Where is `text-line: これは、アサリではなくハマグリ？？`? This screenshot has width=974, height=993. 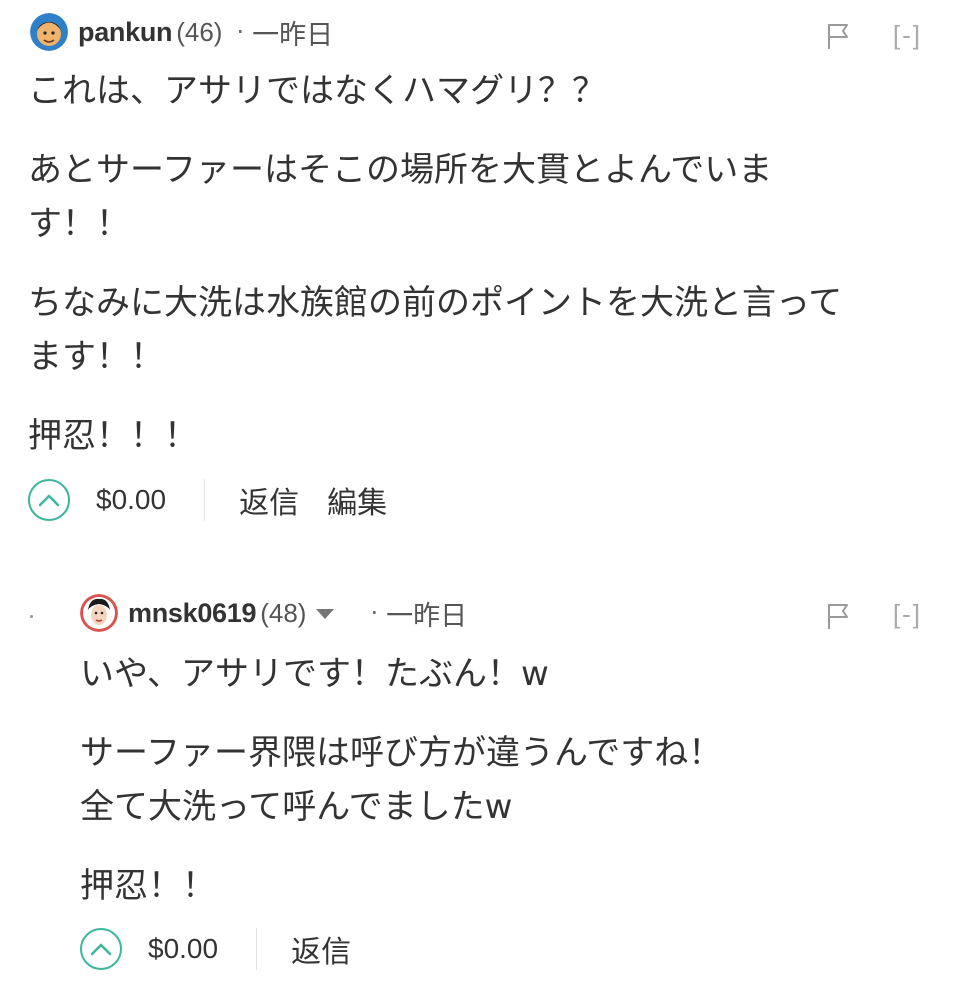 text-line: これは、アサリではなくハマグリ？？ is located at coordinates (317, 91).